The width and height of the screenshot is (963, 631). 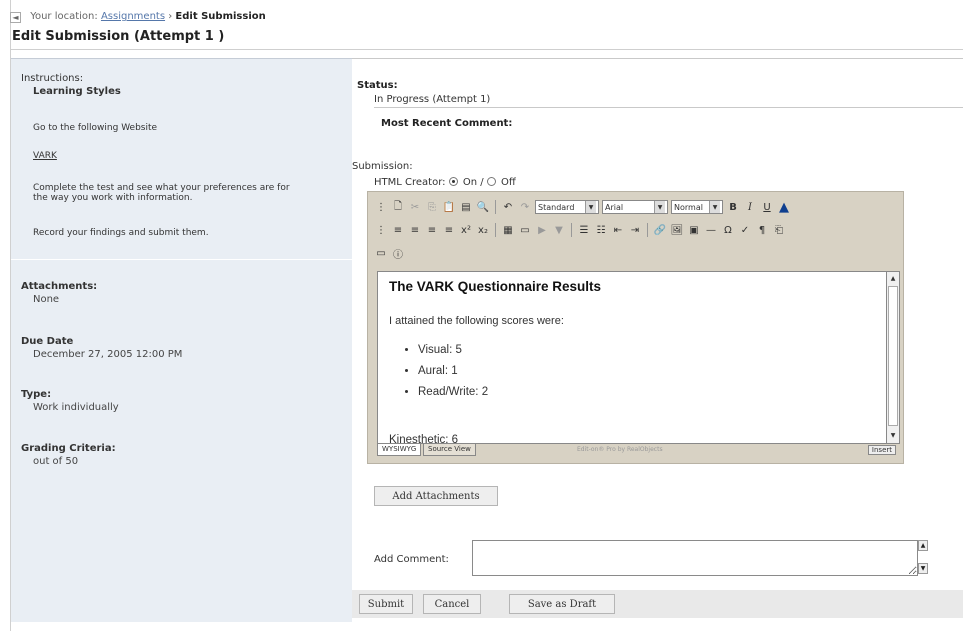 What do you see at coordinates (181, 259) in the screenshot?
I see `sidebar-divider` at bounding box center [181, 259].